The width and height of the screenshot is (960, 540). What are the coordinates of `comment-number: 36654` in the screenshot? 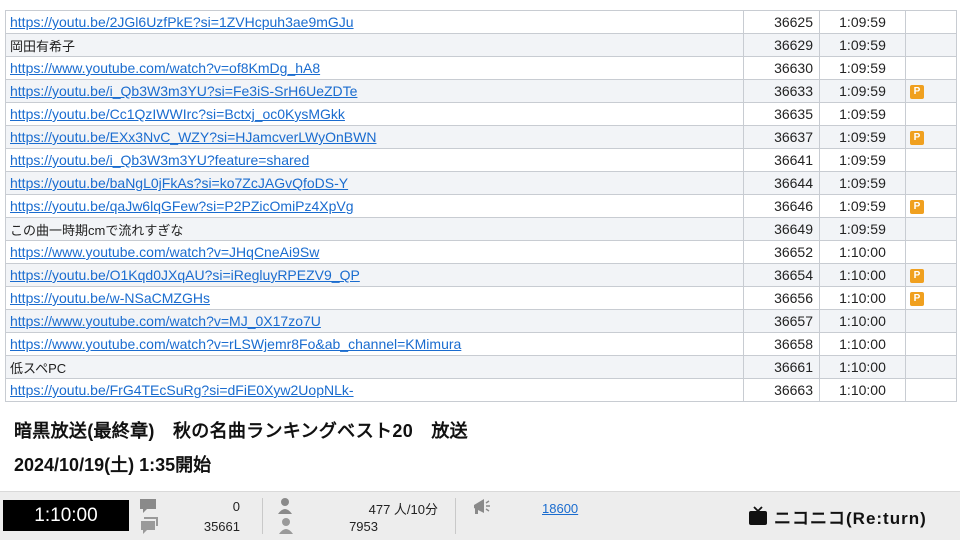 It's located at (781, 275).